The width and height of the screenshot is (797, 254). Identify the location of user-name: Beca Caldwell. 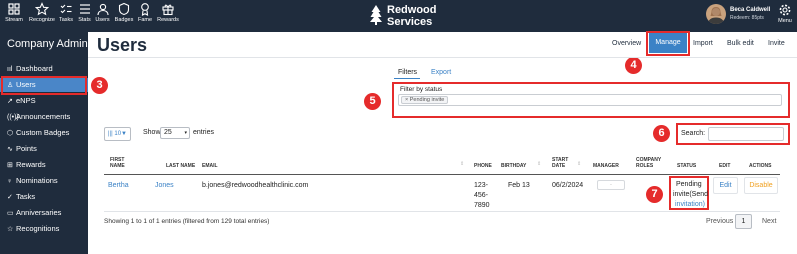
(750, 10).